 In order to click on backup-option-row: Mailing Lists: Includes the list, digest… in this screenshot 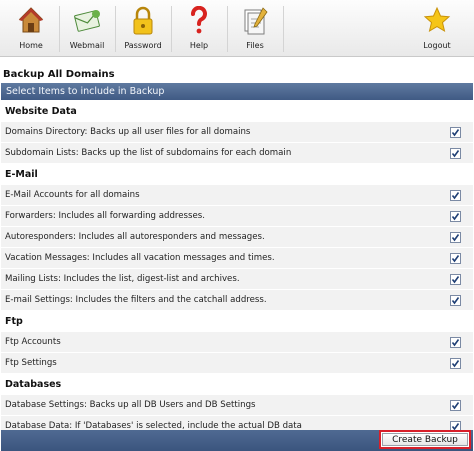, I will do `click(237, 279)`.